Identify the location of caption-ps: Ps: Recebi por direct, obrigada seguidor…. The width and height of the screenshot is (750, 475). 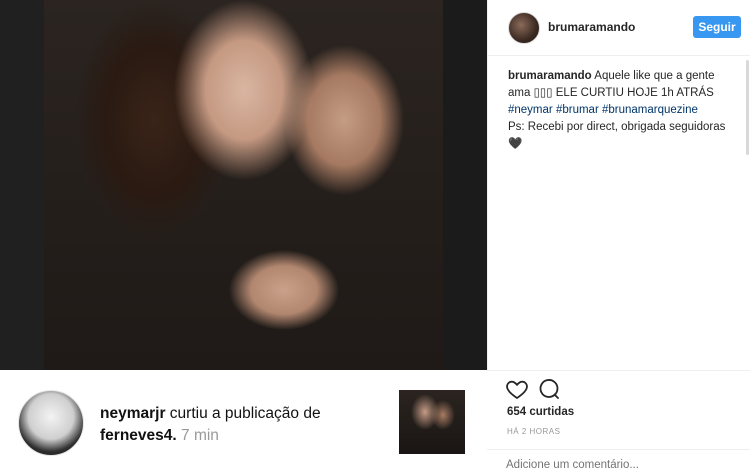
(617, 127).